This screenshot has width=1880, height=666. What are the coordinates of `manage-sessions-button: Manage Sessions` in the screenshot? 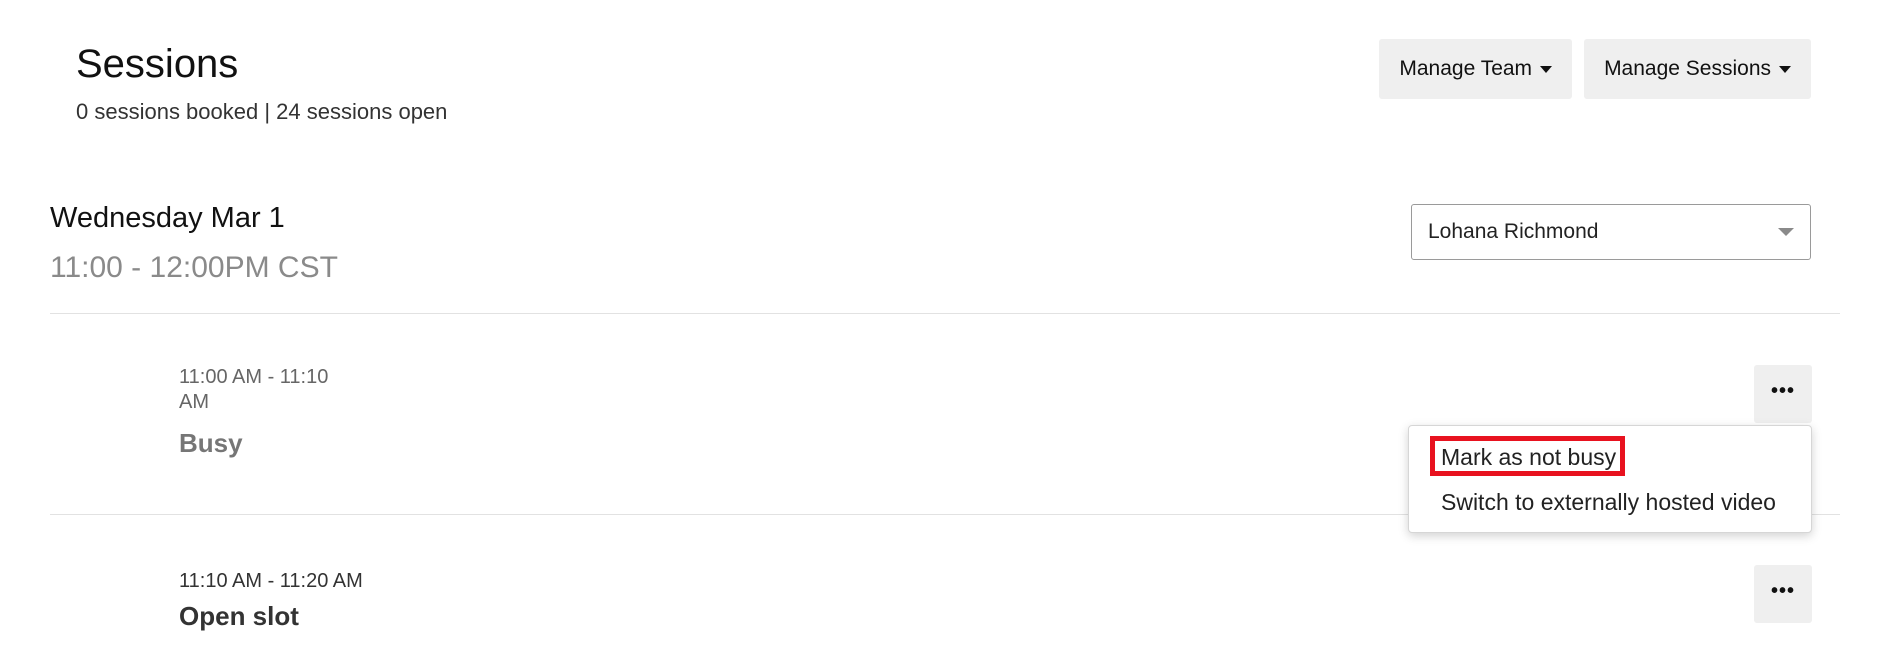 It's located at (1697, 69).